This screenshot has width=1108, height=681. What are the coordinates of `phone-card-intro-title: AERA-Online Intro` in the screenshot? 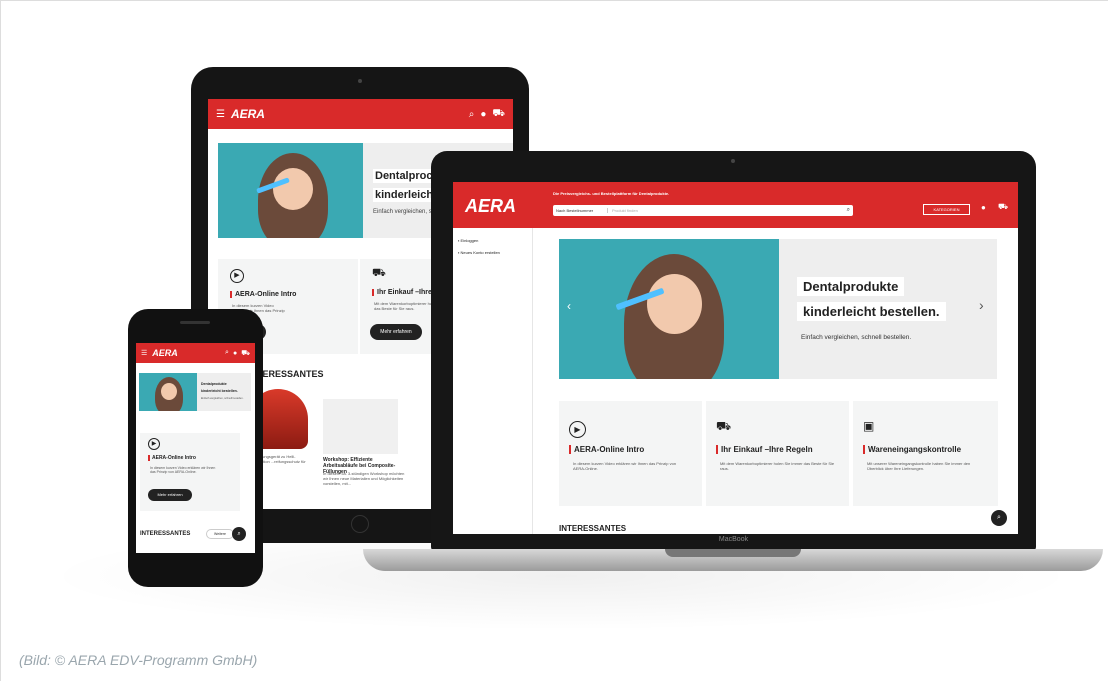 It's located at (172, 458).